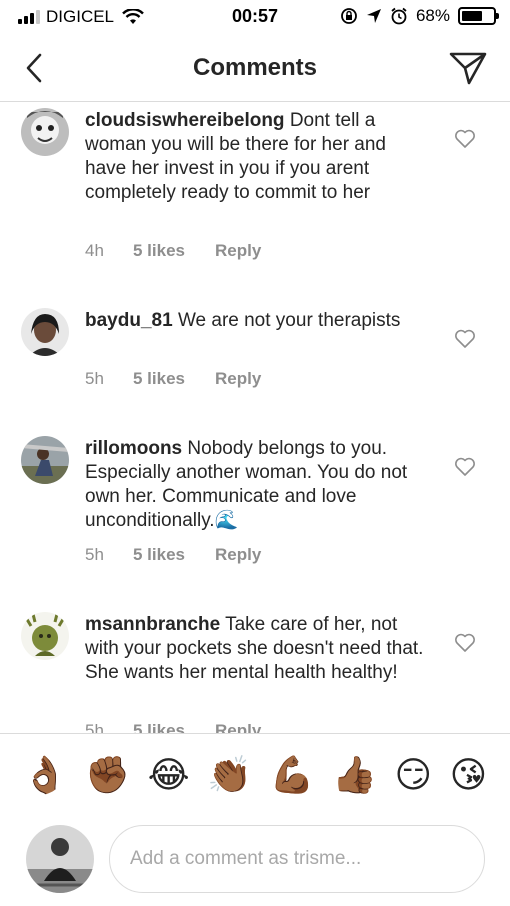  Describe the element at coordinates (297, 859) in the screenshot. I see `comment-input` at that location.